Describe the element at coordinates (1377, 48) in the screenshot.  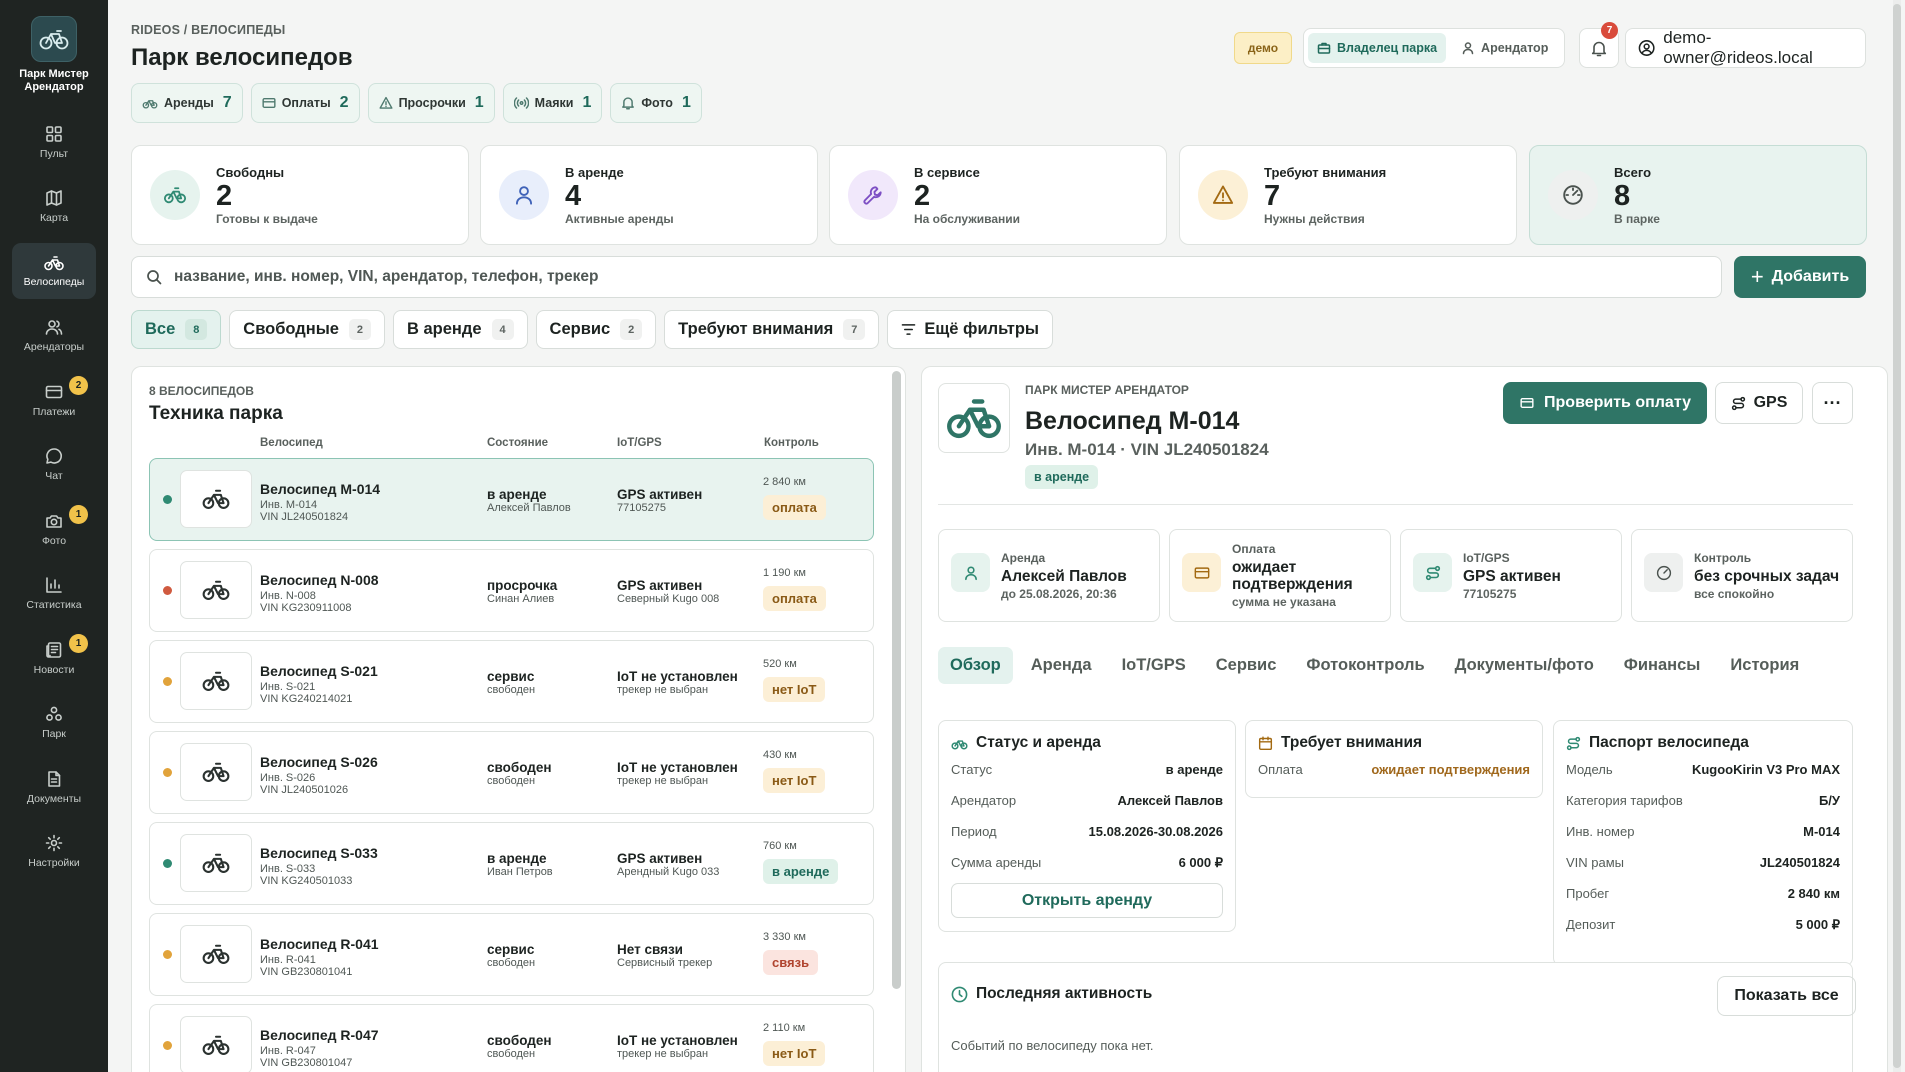
I see `role-owner-button: Владелец парка` at that location.